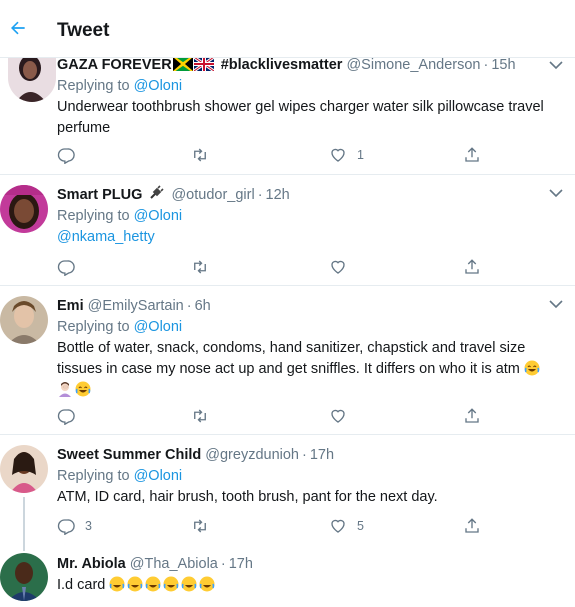 The height and width of the screenshot is (607, 575). I want to click on reply-tweet: Mr. Abiola @Tha_Abiola · 17h I.d card, so click(287, 574).